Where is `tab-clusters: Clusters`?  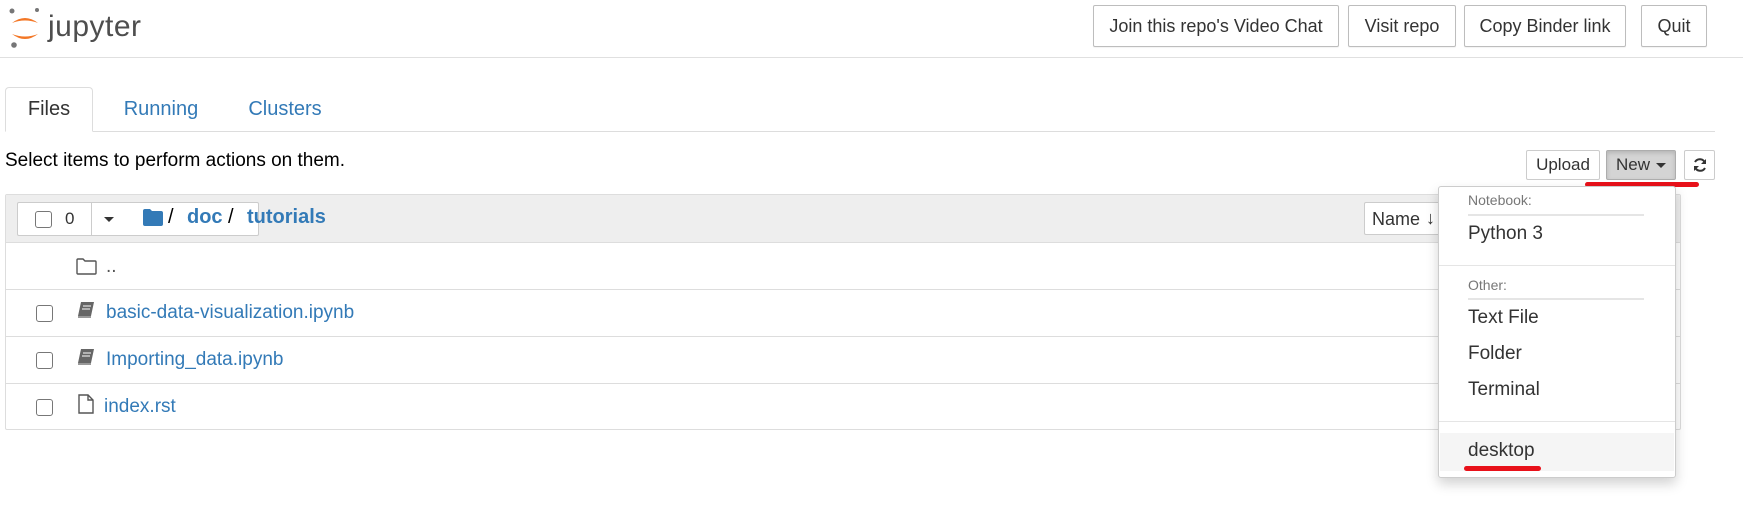 tab-clusters: Clusters is located at coordinates (285, 109).